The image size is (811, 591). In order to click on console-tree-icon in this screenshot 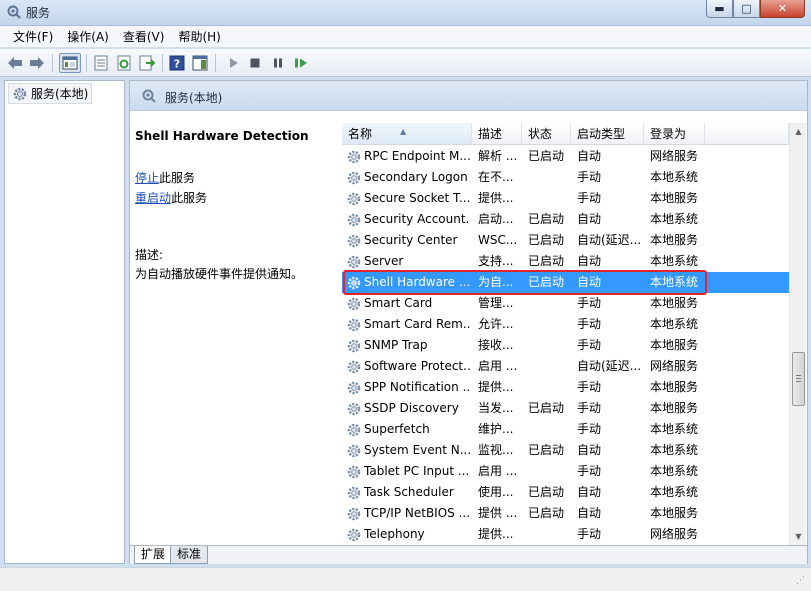, I will do `click(70, 63)`.